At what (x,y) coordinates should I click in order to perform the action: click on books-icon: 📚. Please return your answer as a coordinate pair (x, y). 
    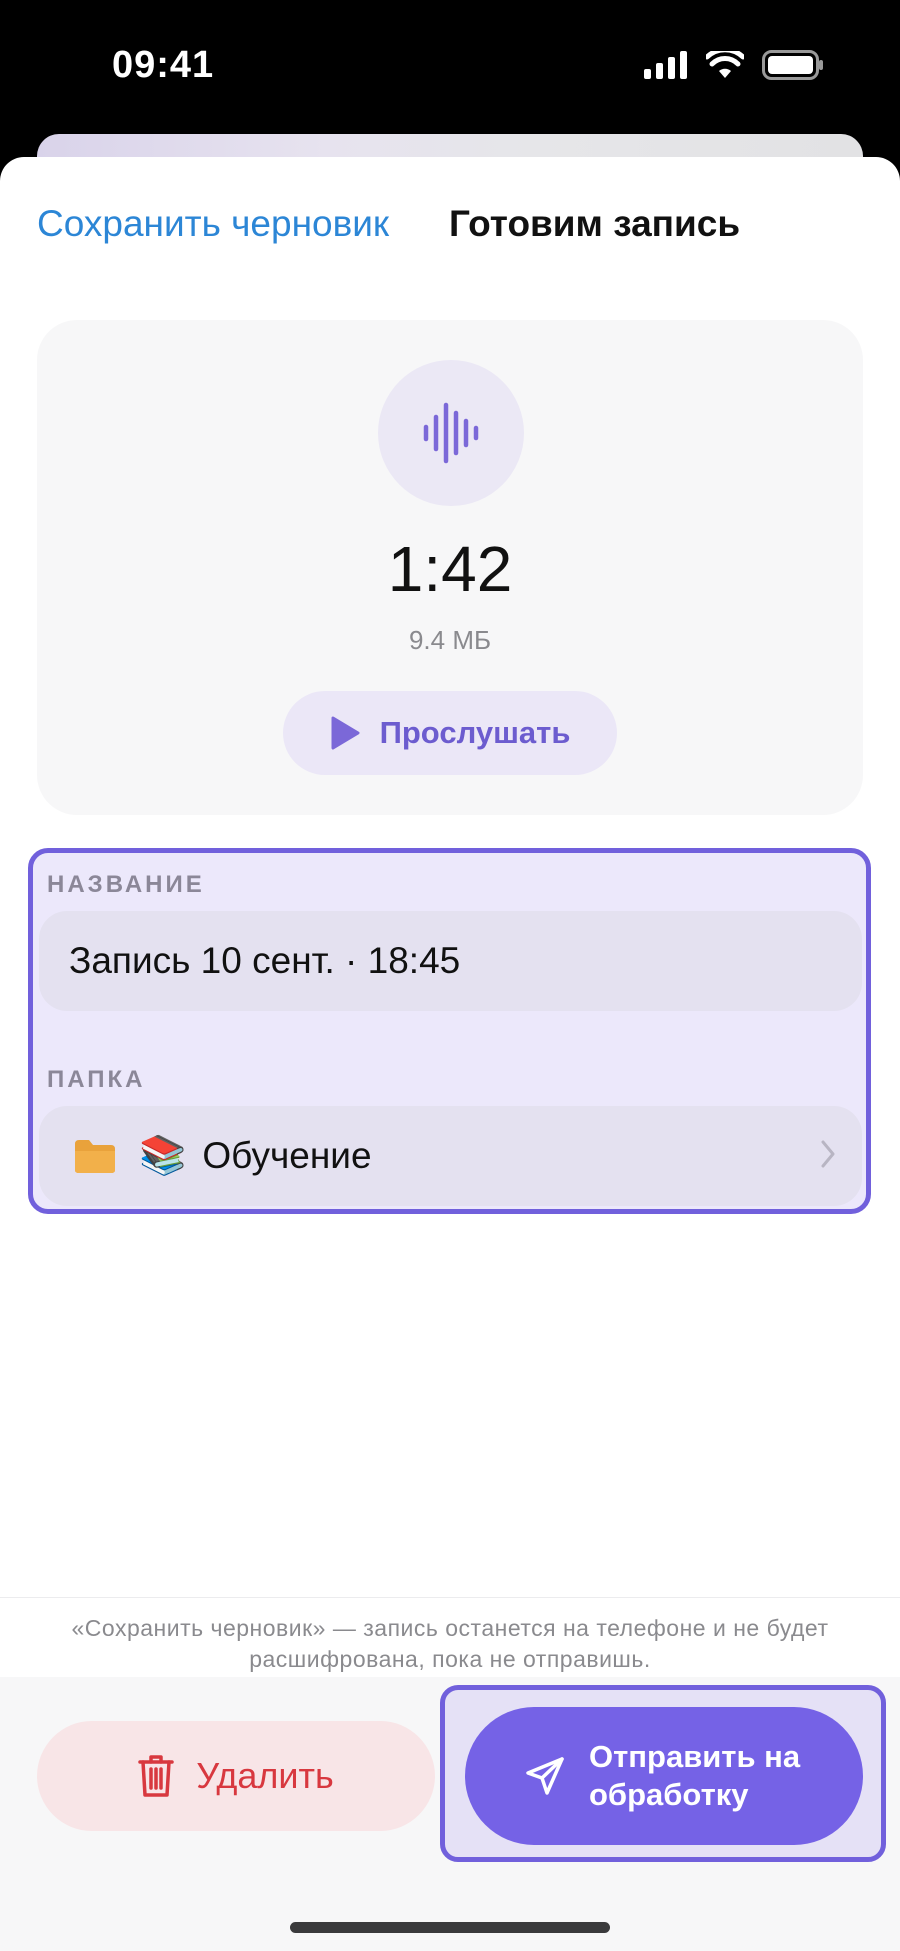
    Looking at the image, I should click on (163, 1156).